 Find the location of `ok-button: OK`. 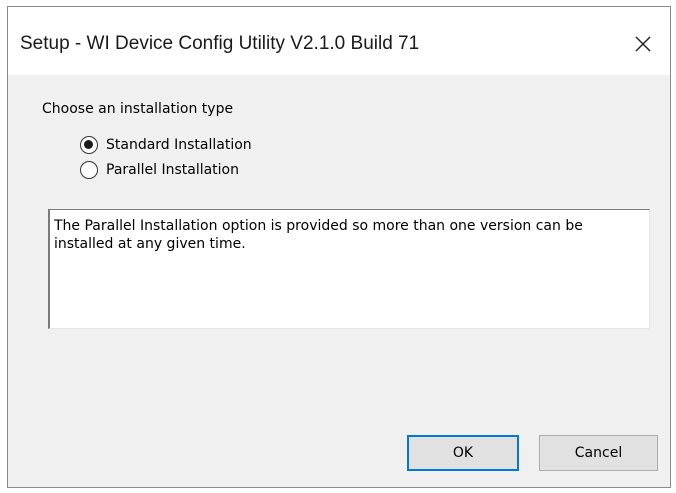

ok-button: OK is located at coordinates (463, 453).